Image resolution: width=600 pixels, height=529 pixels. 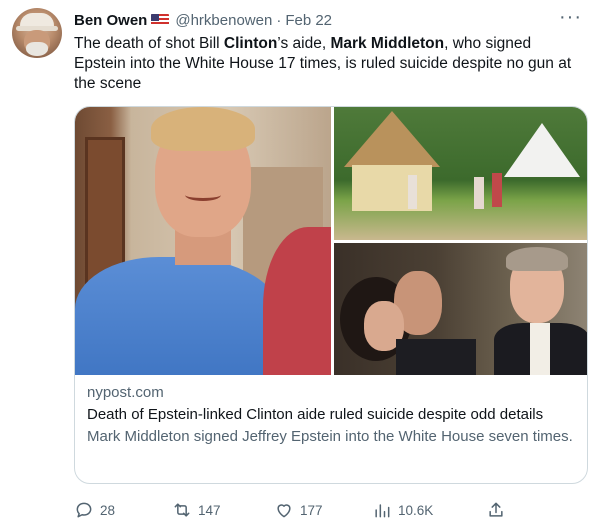 I want to click on hut-tent, so click(x=542, y=150).